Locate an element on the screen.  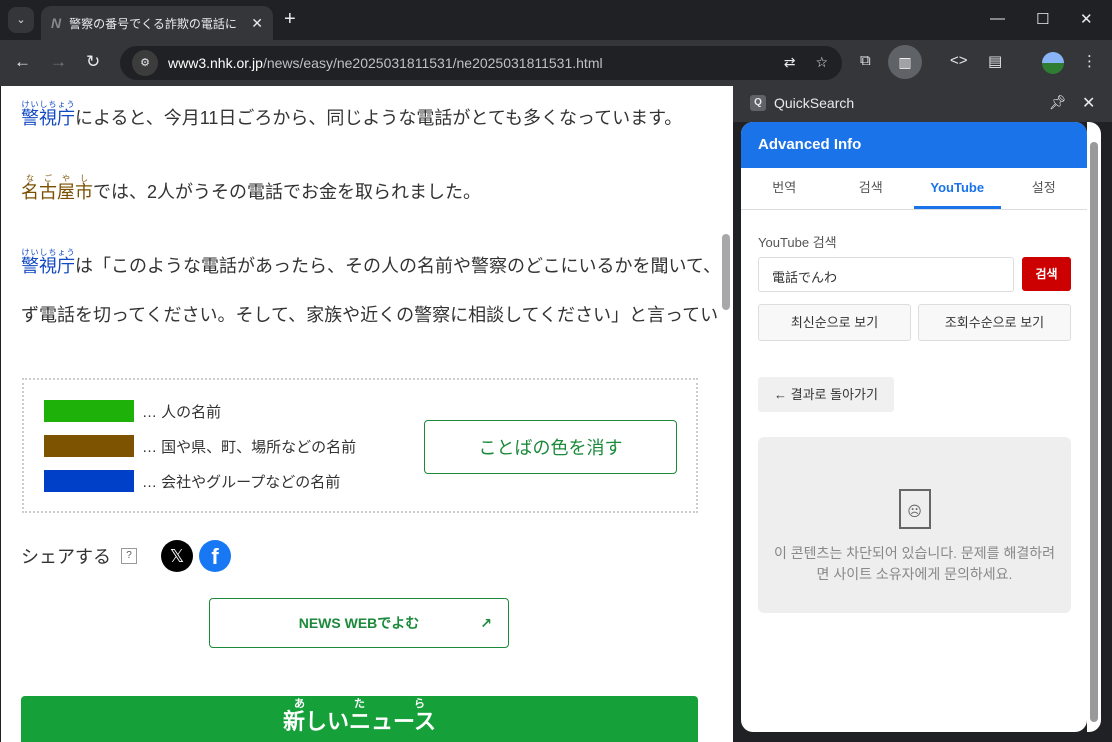
tab-title: 警察の番号でくる詐欺の電話に is located at coordinates (153, 23).